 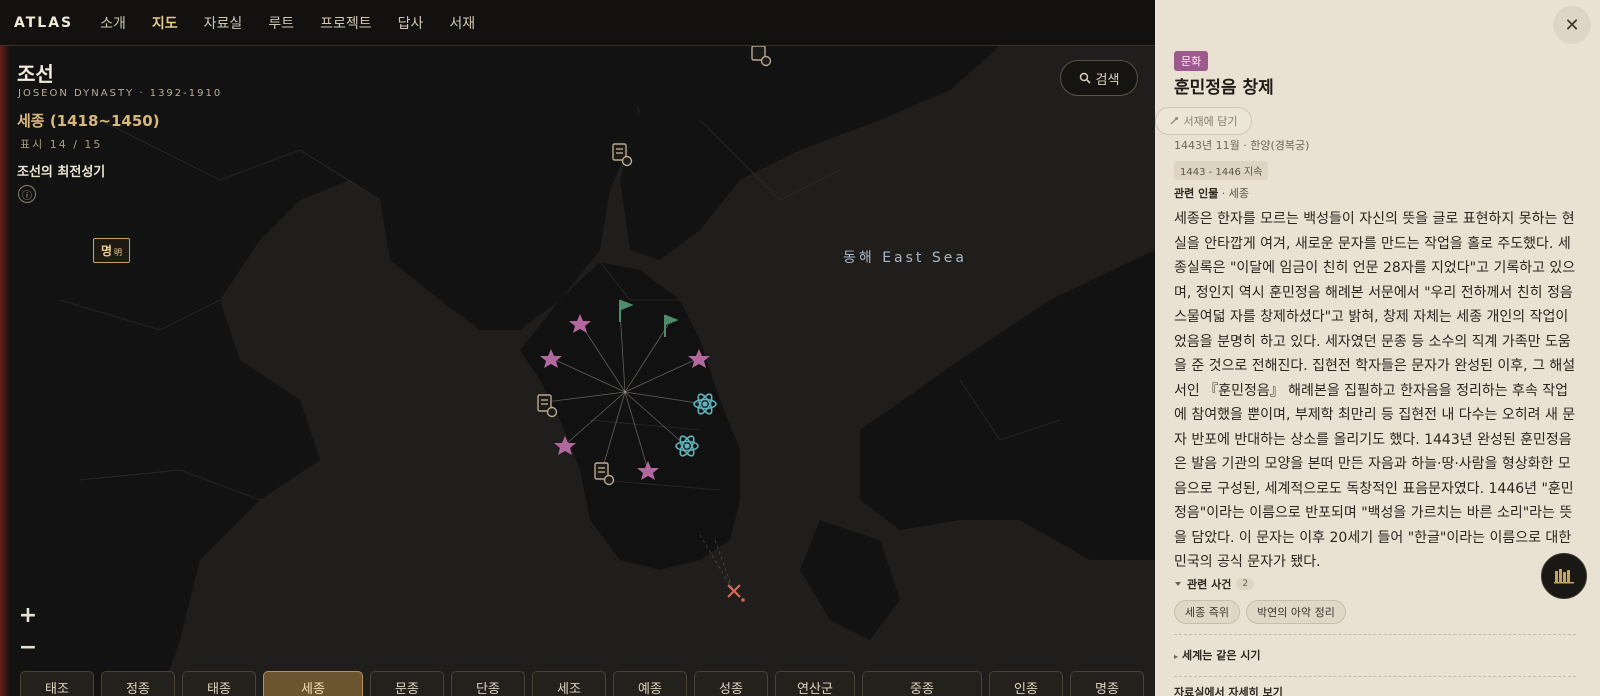 What do you see at coordinates (1174, 120) in the screenshot?
I see `pin-icon` at bounding box center [1174, 120].